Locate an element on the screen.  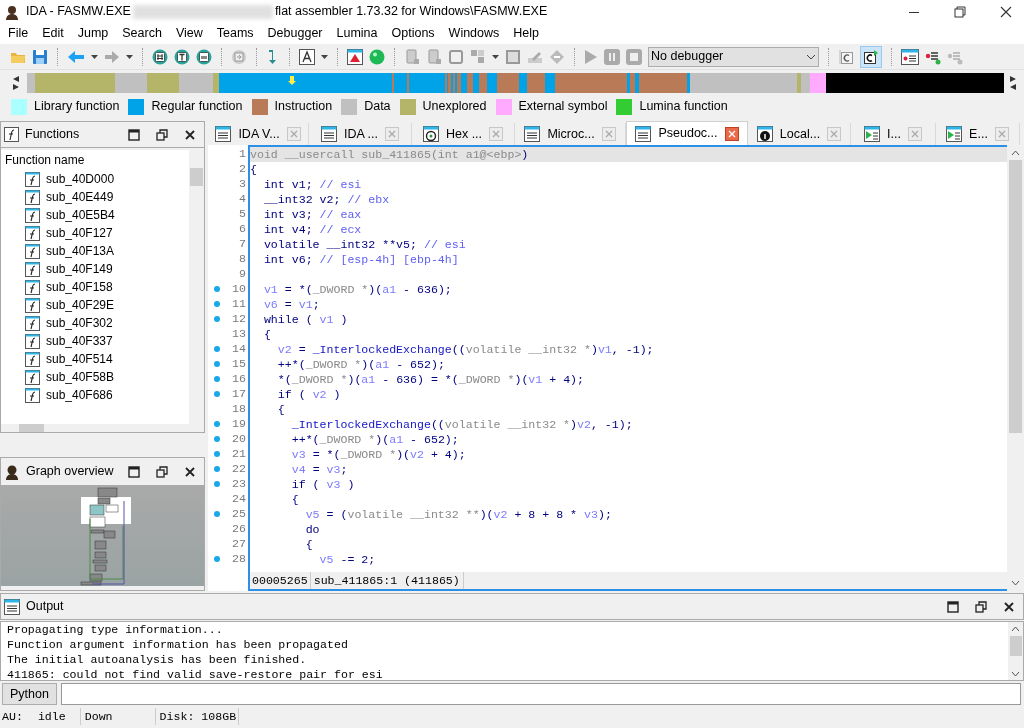
line-number: 20 is located at coordinates (239, 438).